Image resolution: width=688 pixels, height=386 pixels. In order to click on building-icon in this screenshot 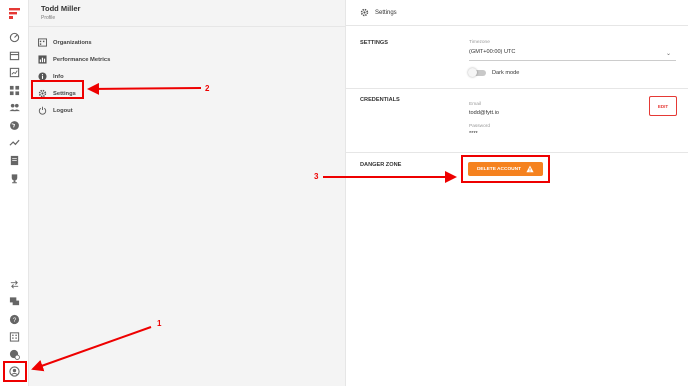, I will do `click(14, 336)`.